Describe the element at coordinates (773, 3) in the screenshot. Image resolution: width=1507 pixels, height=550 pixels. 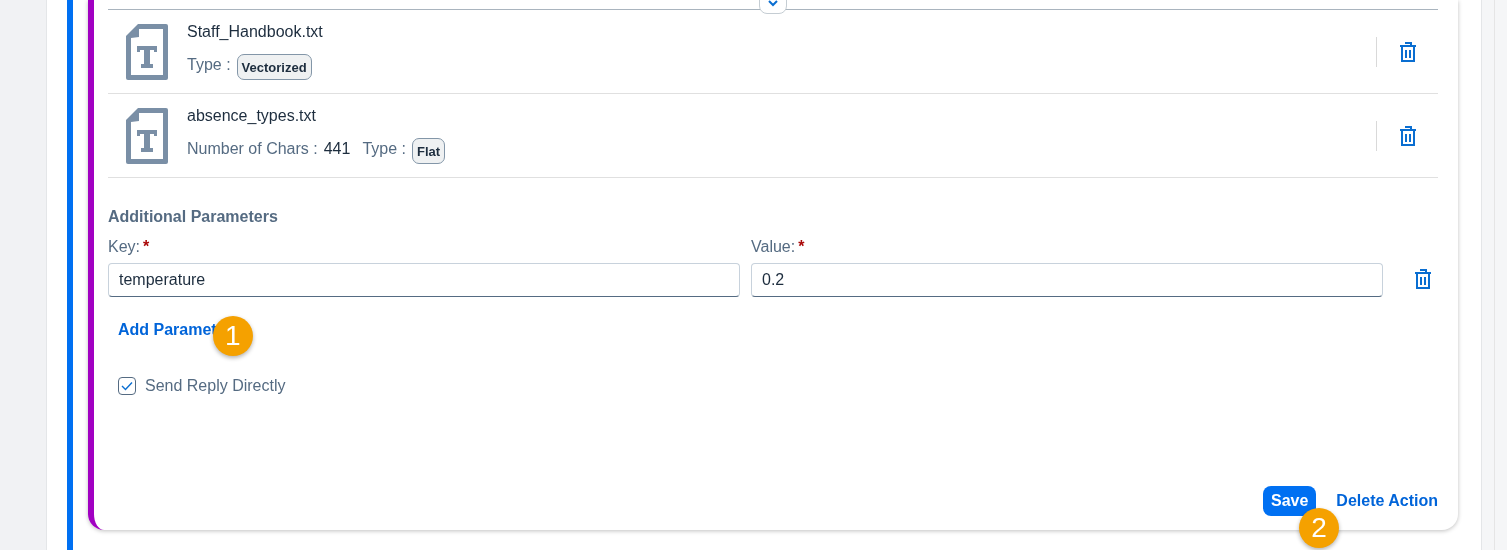
I see `chevron-down-icon` at that location.